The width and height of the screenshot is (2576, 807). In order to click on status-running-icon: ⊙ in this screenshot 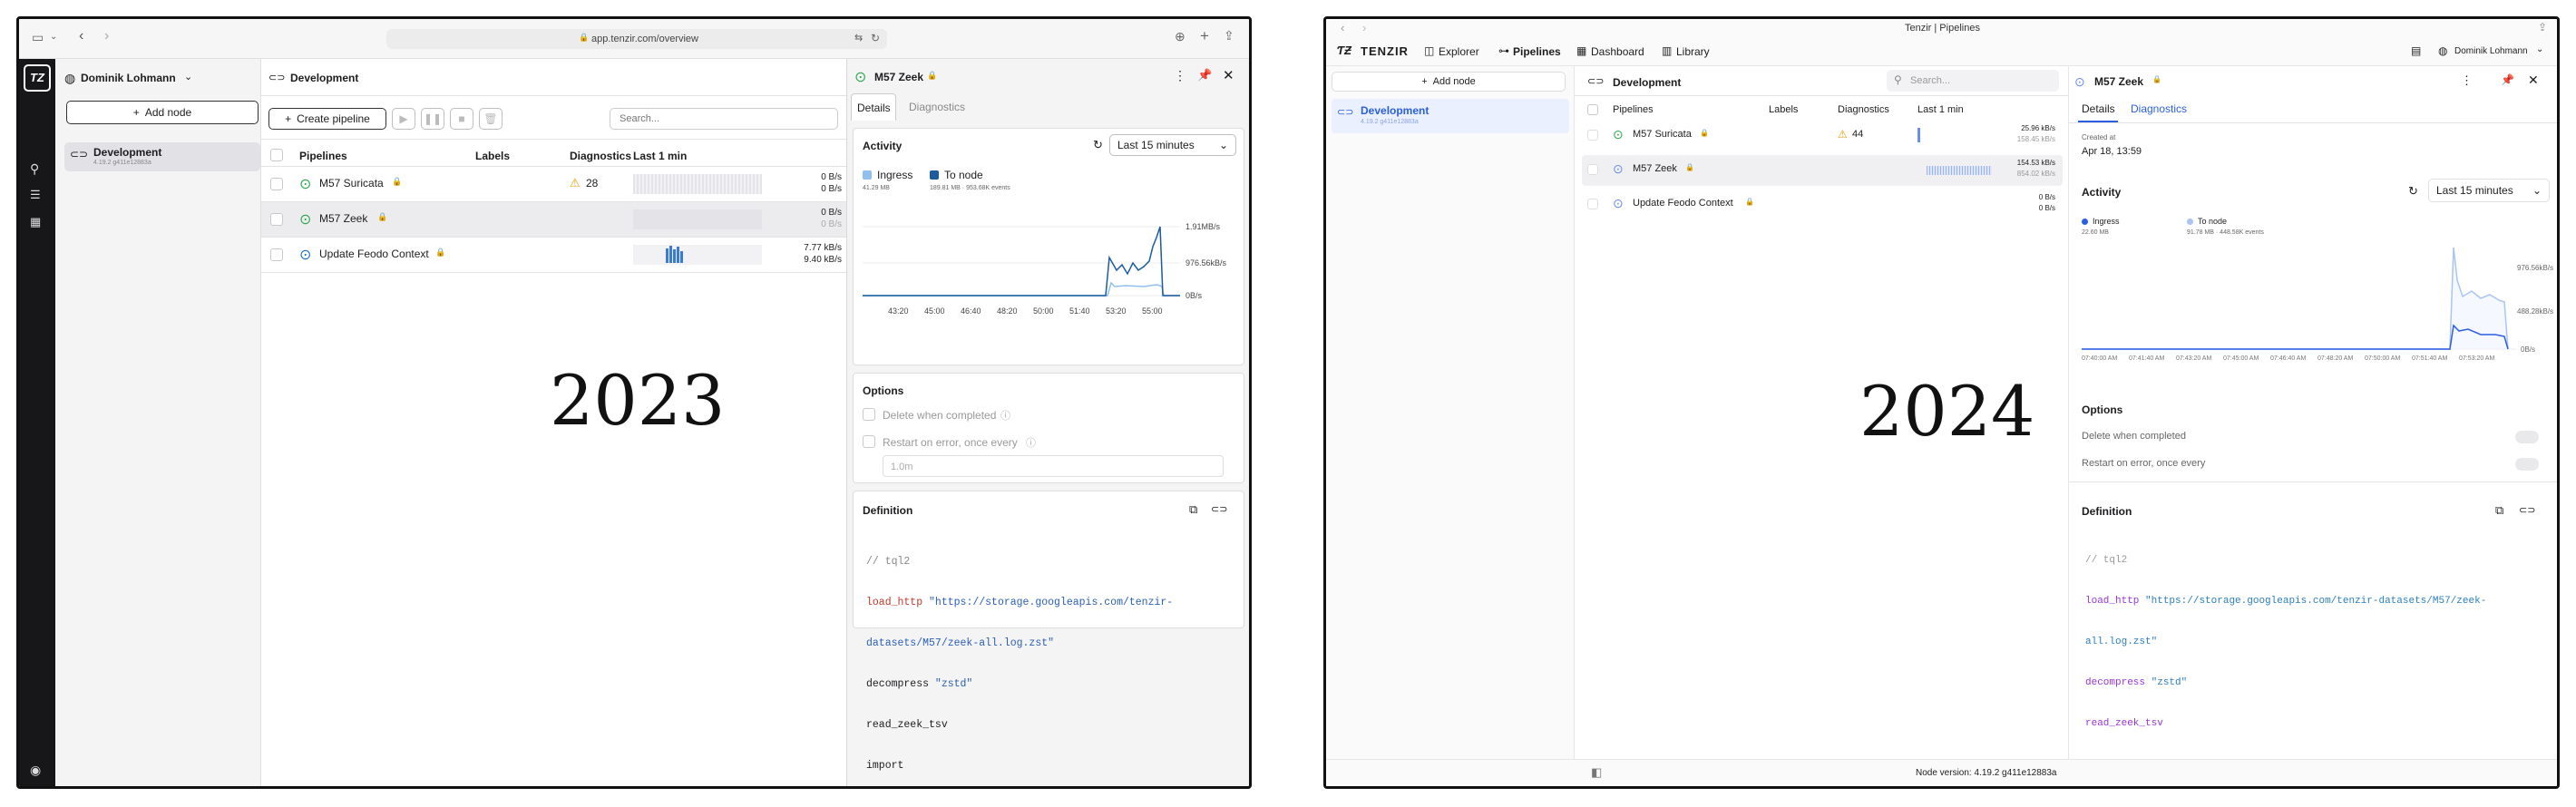, I will do `click(305, 184)`.